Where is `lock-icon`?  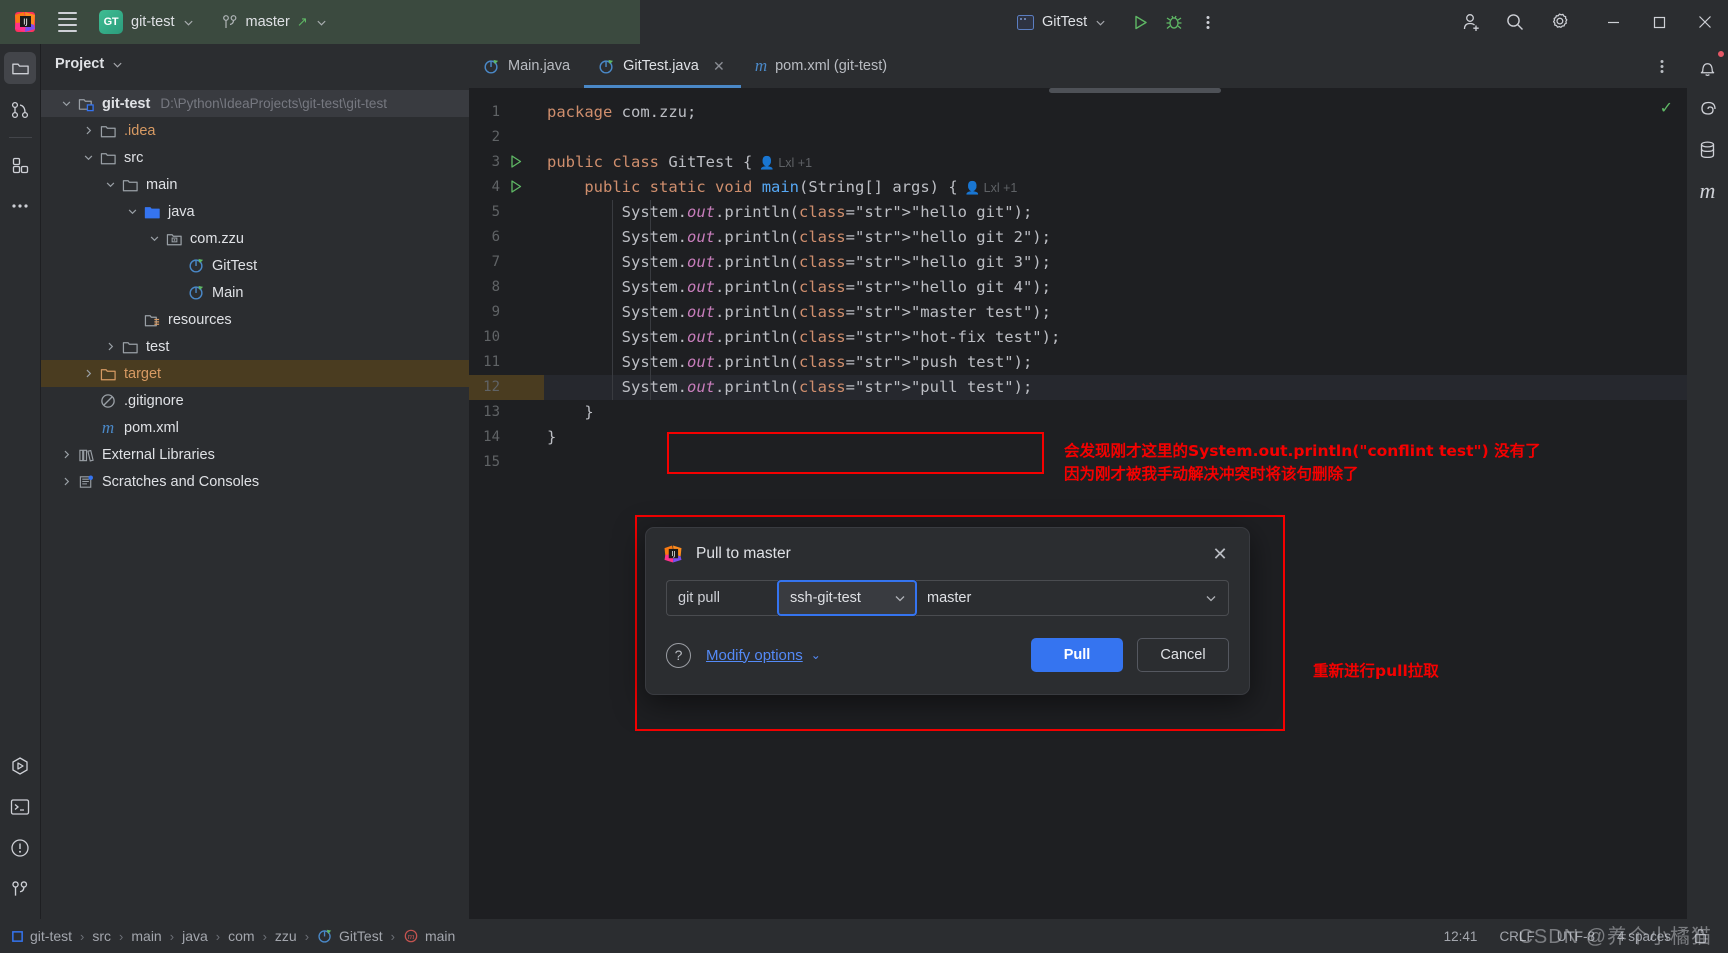 lock-icon is located at coordinates (1700, 936).